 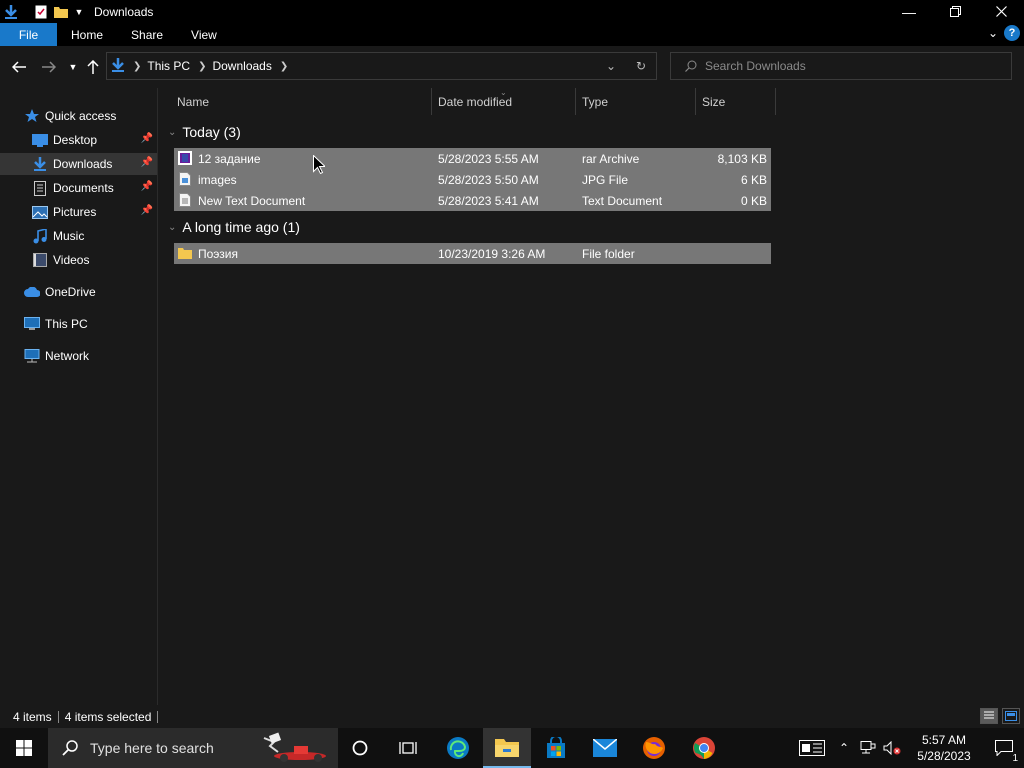 What do you see at coordinates (319, 164) in the screenshot?
I see `mouse-cursor-icon` at bounding box center [319, 164].